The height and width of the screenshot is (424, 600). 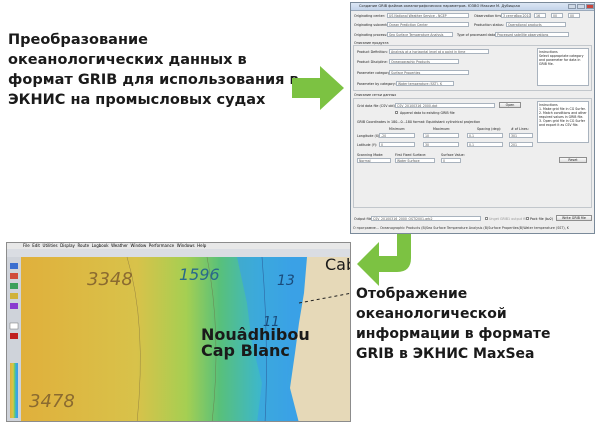 What do you see at coordinates (100, 245) in the screenshot?
I see `menu-logbook: Logbook` at bounding box center [100, 245].